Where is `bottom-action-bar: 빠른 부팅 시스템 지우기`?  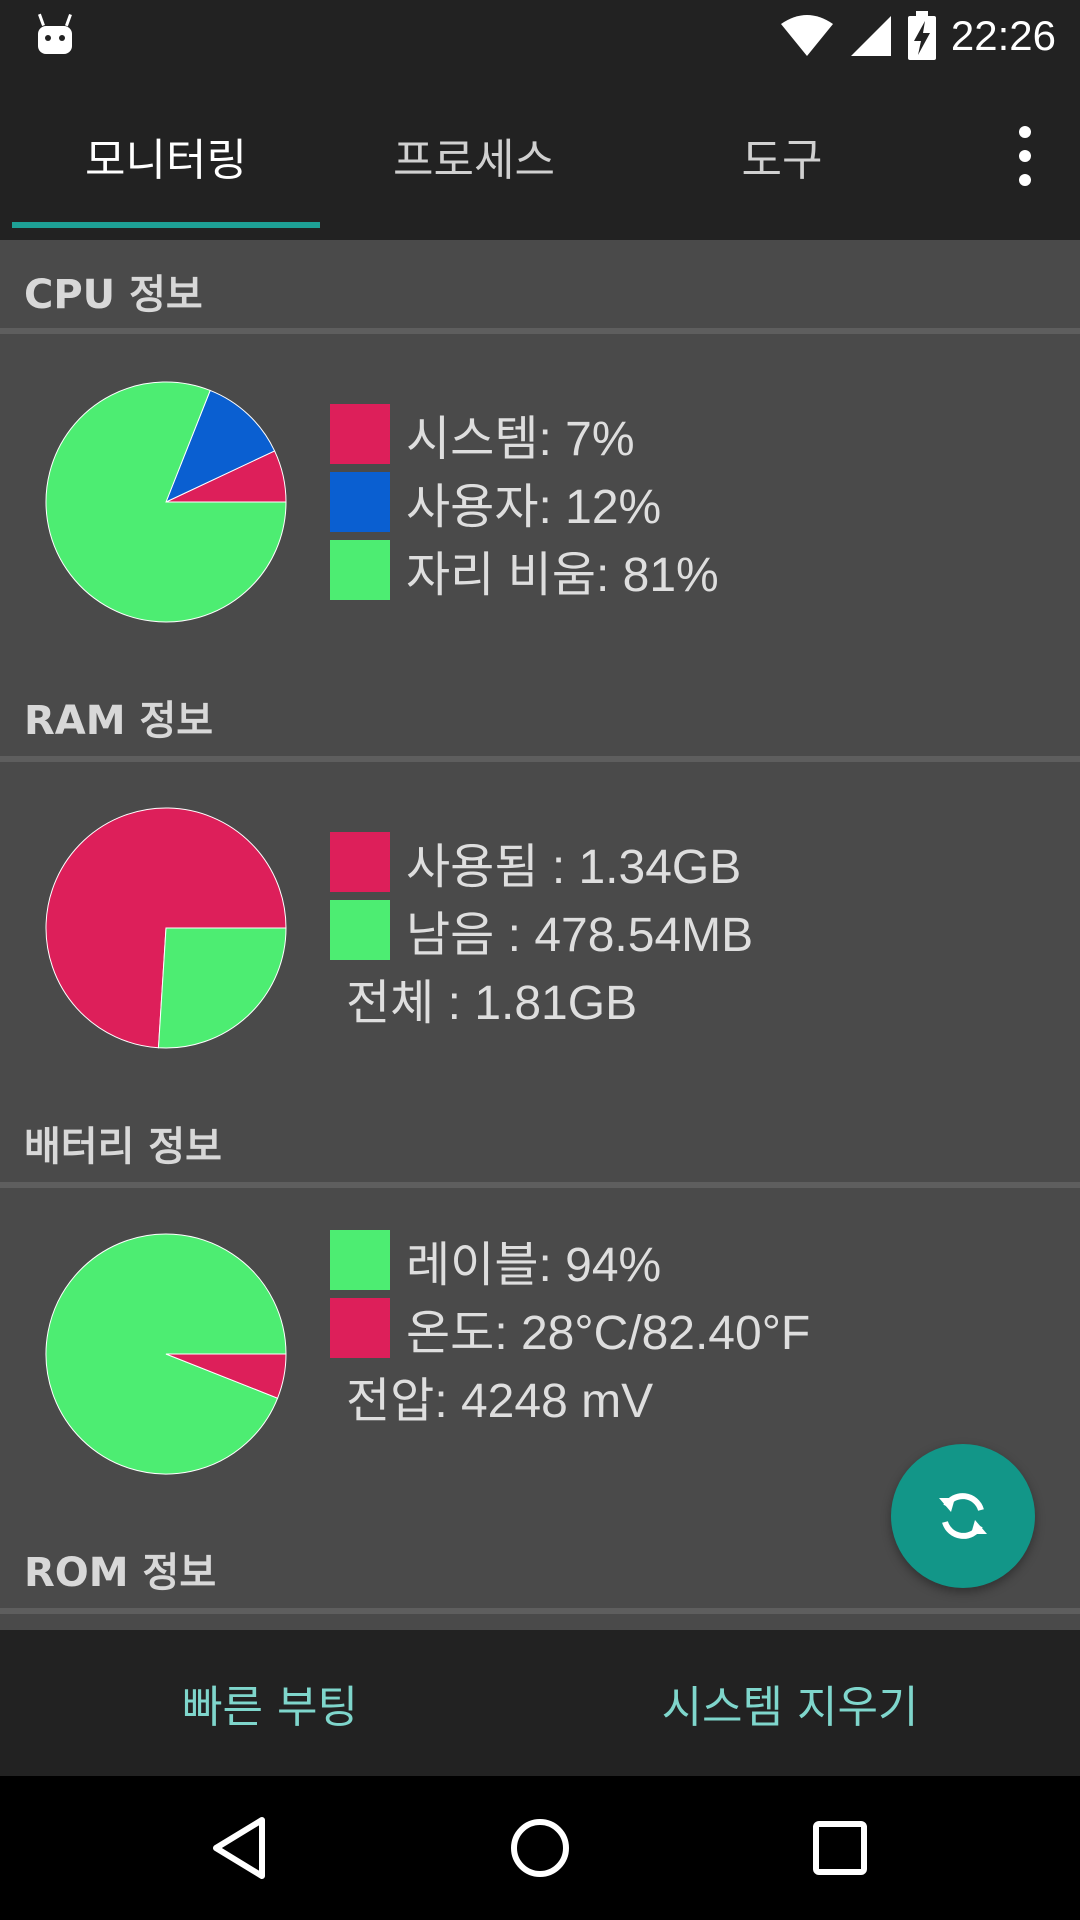
bottom-action-bar: 빠른 부팅 시스템 지우기 is located at coordinates (540, 1703).